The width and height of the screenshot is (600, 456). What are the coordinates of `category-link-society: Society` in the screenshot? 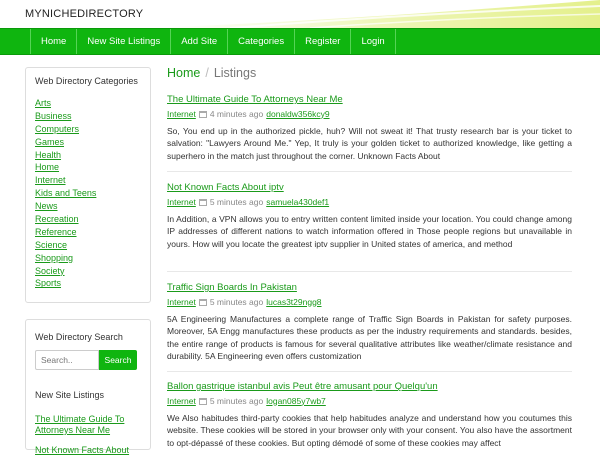 It's located at (50, 271).